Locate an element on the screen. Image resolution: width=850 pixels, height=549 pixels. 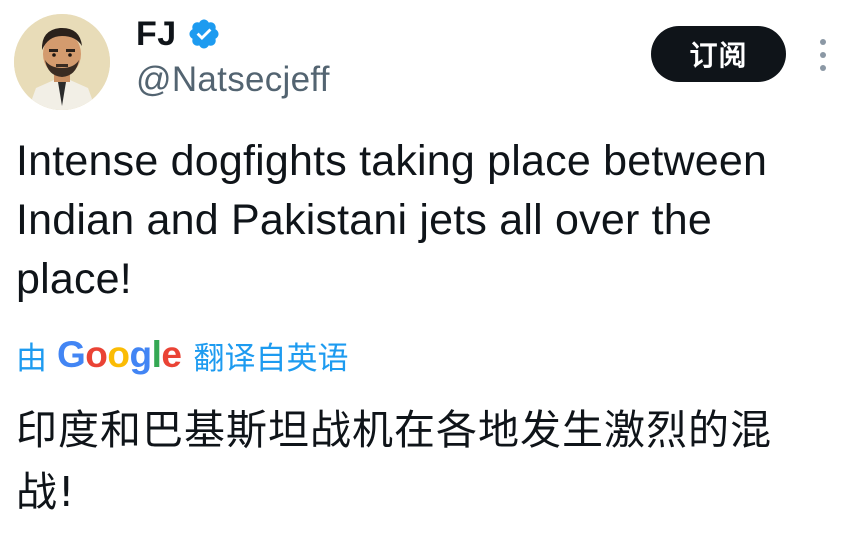
user-handle: @Natsecjeff is located at coordinates (233, 80).